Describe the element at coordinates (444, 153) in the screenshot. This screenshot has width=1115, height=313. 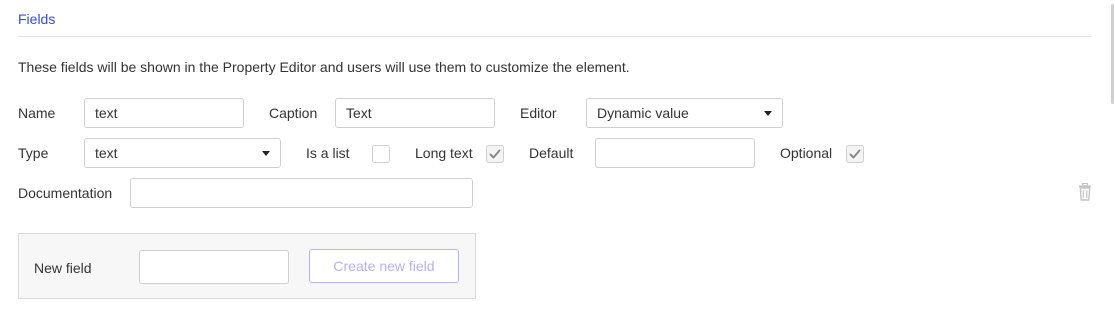
I see `long-text-label: Long text` at that location.